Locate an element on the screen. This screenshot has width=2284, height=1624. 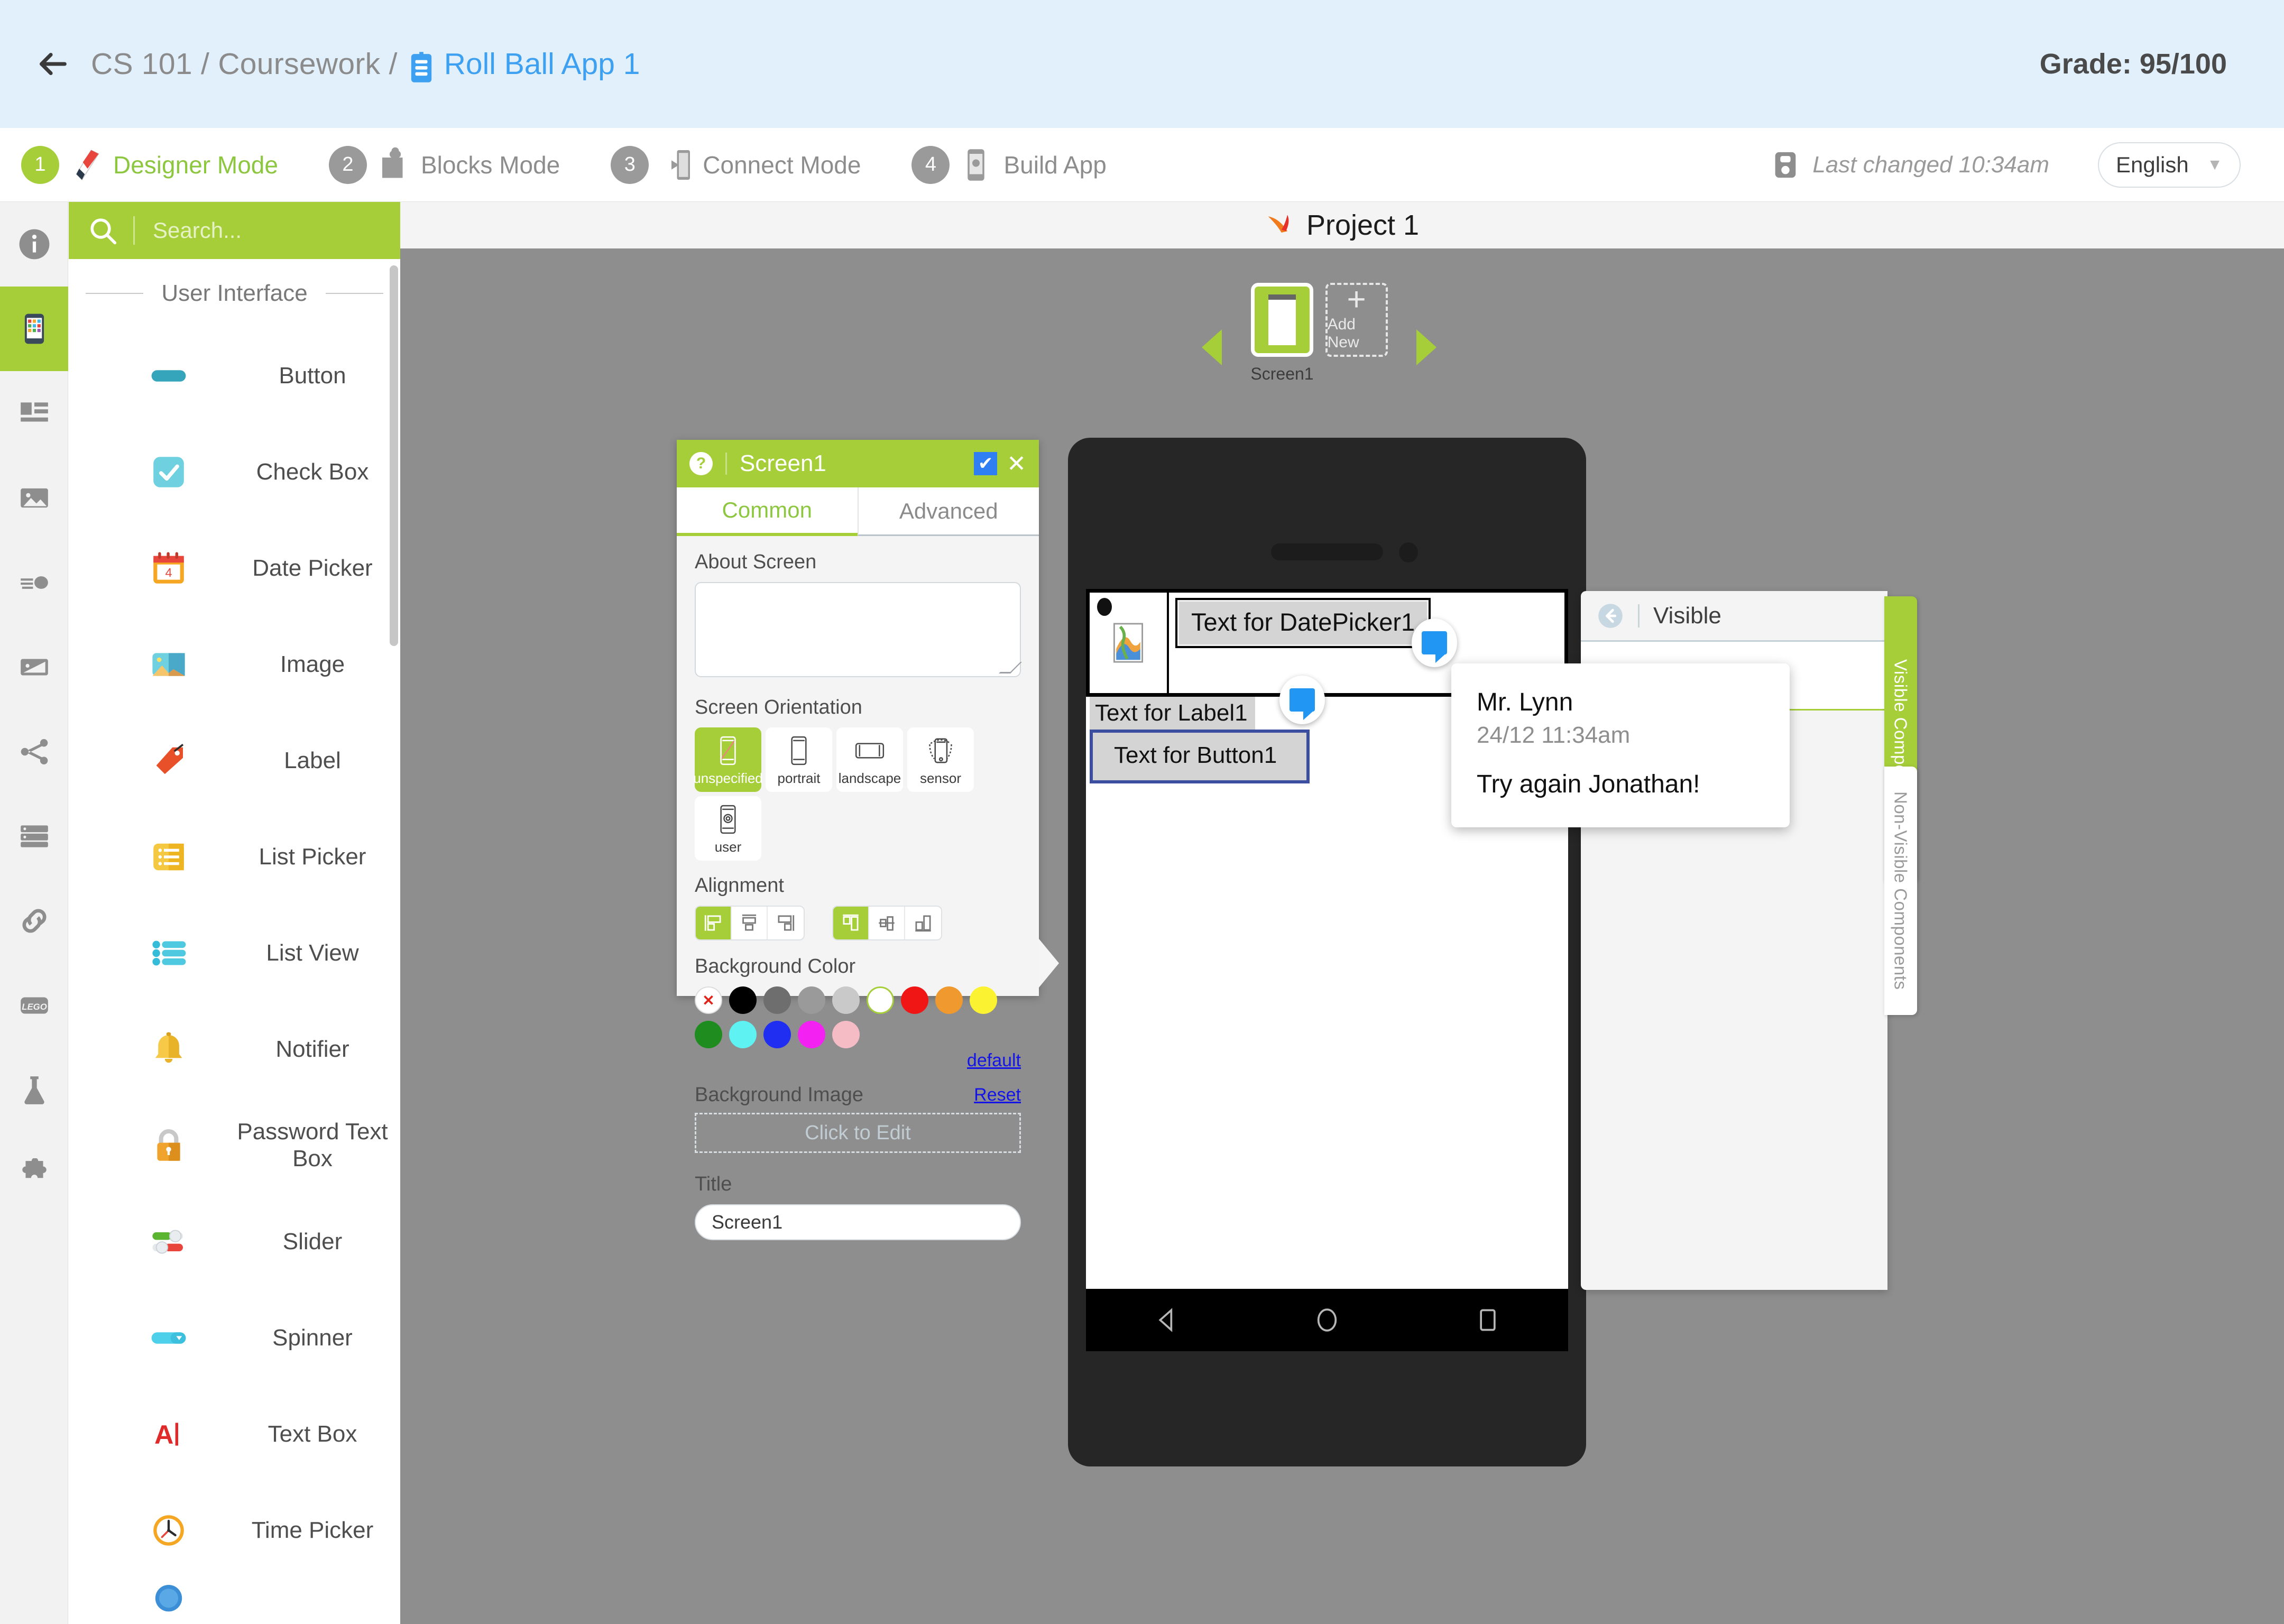
chevron-down-icon: ▼ is located at coordinates (2215, 164).